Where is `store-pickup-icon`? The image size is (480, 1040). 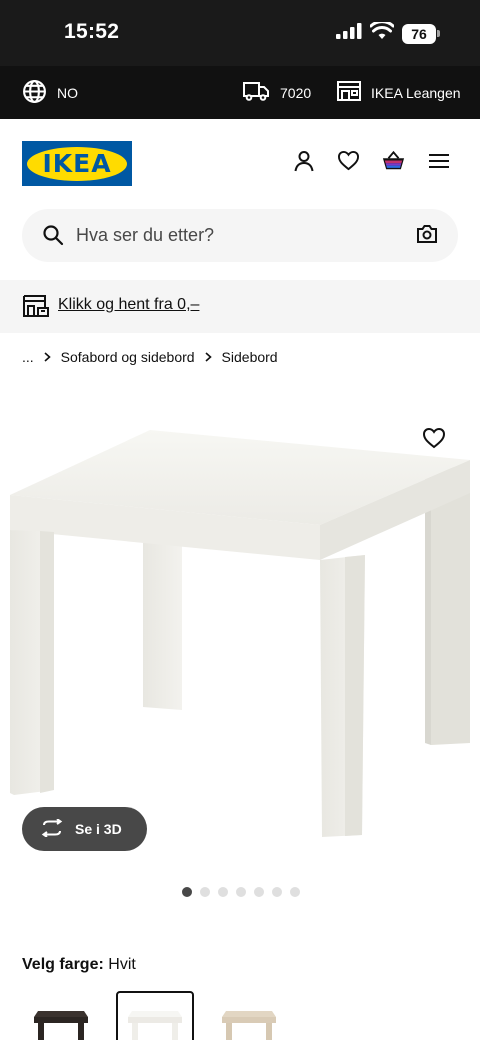 store-pickup-icon is located at coordinates (36, 308).